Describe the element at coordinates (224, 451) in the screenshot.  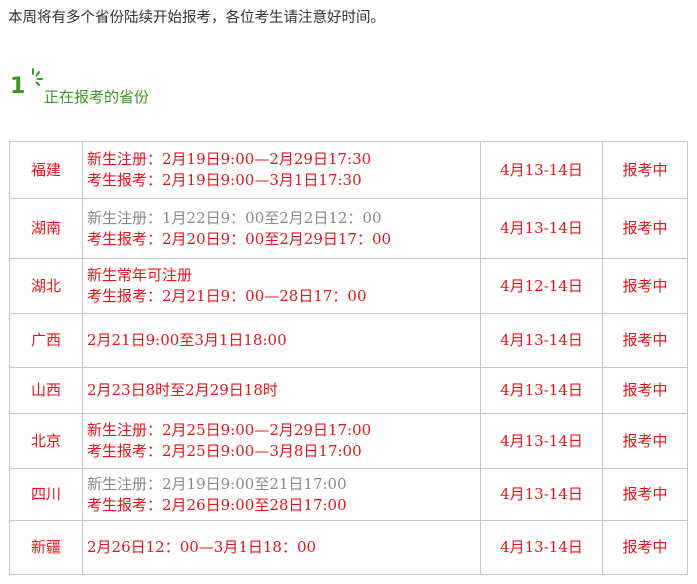
I see `date-line: 考生报考：2月25日9:00—3月8日17:00` at that location.